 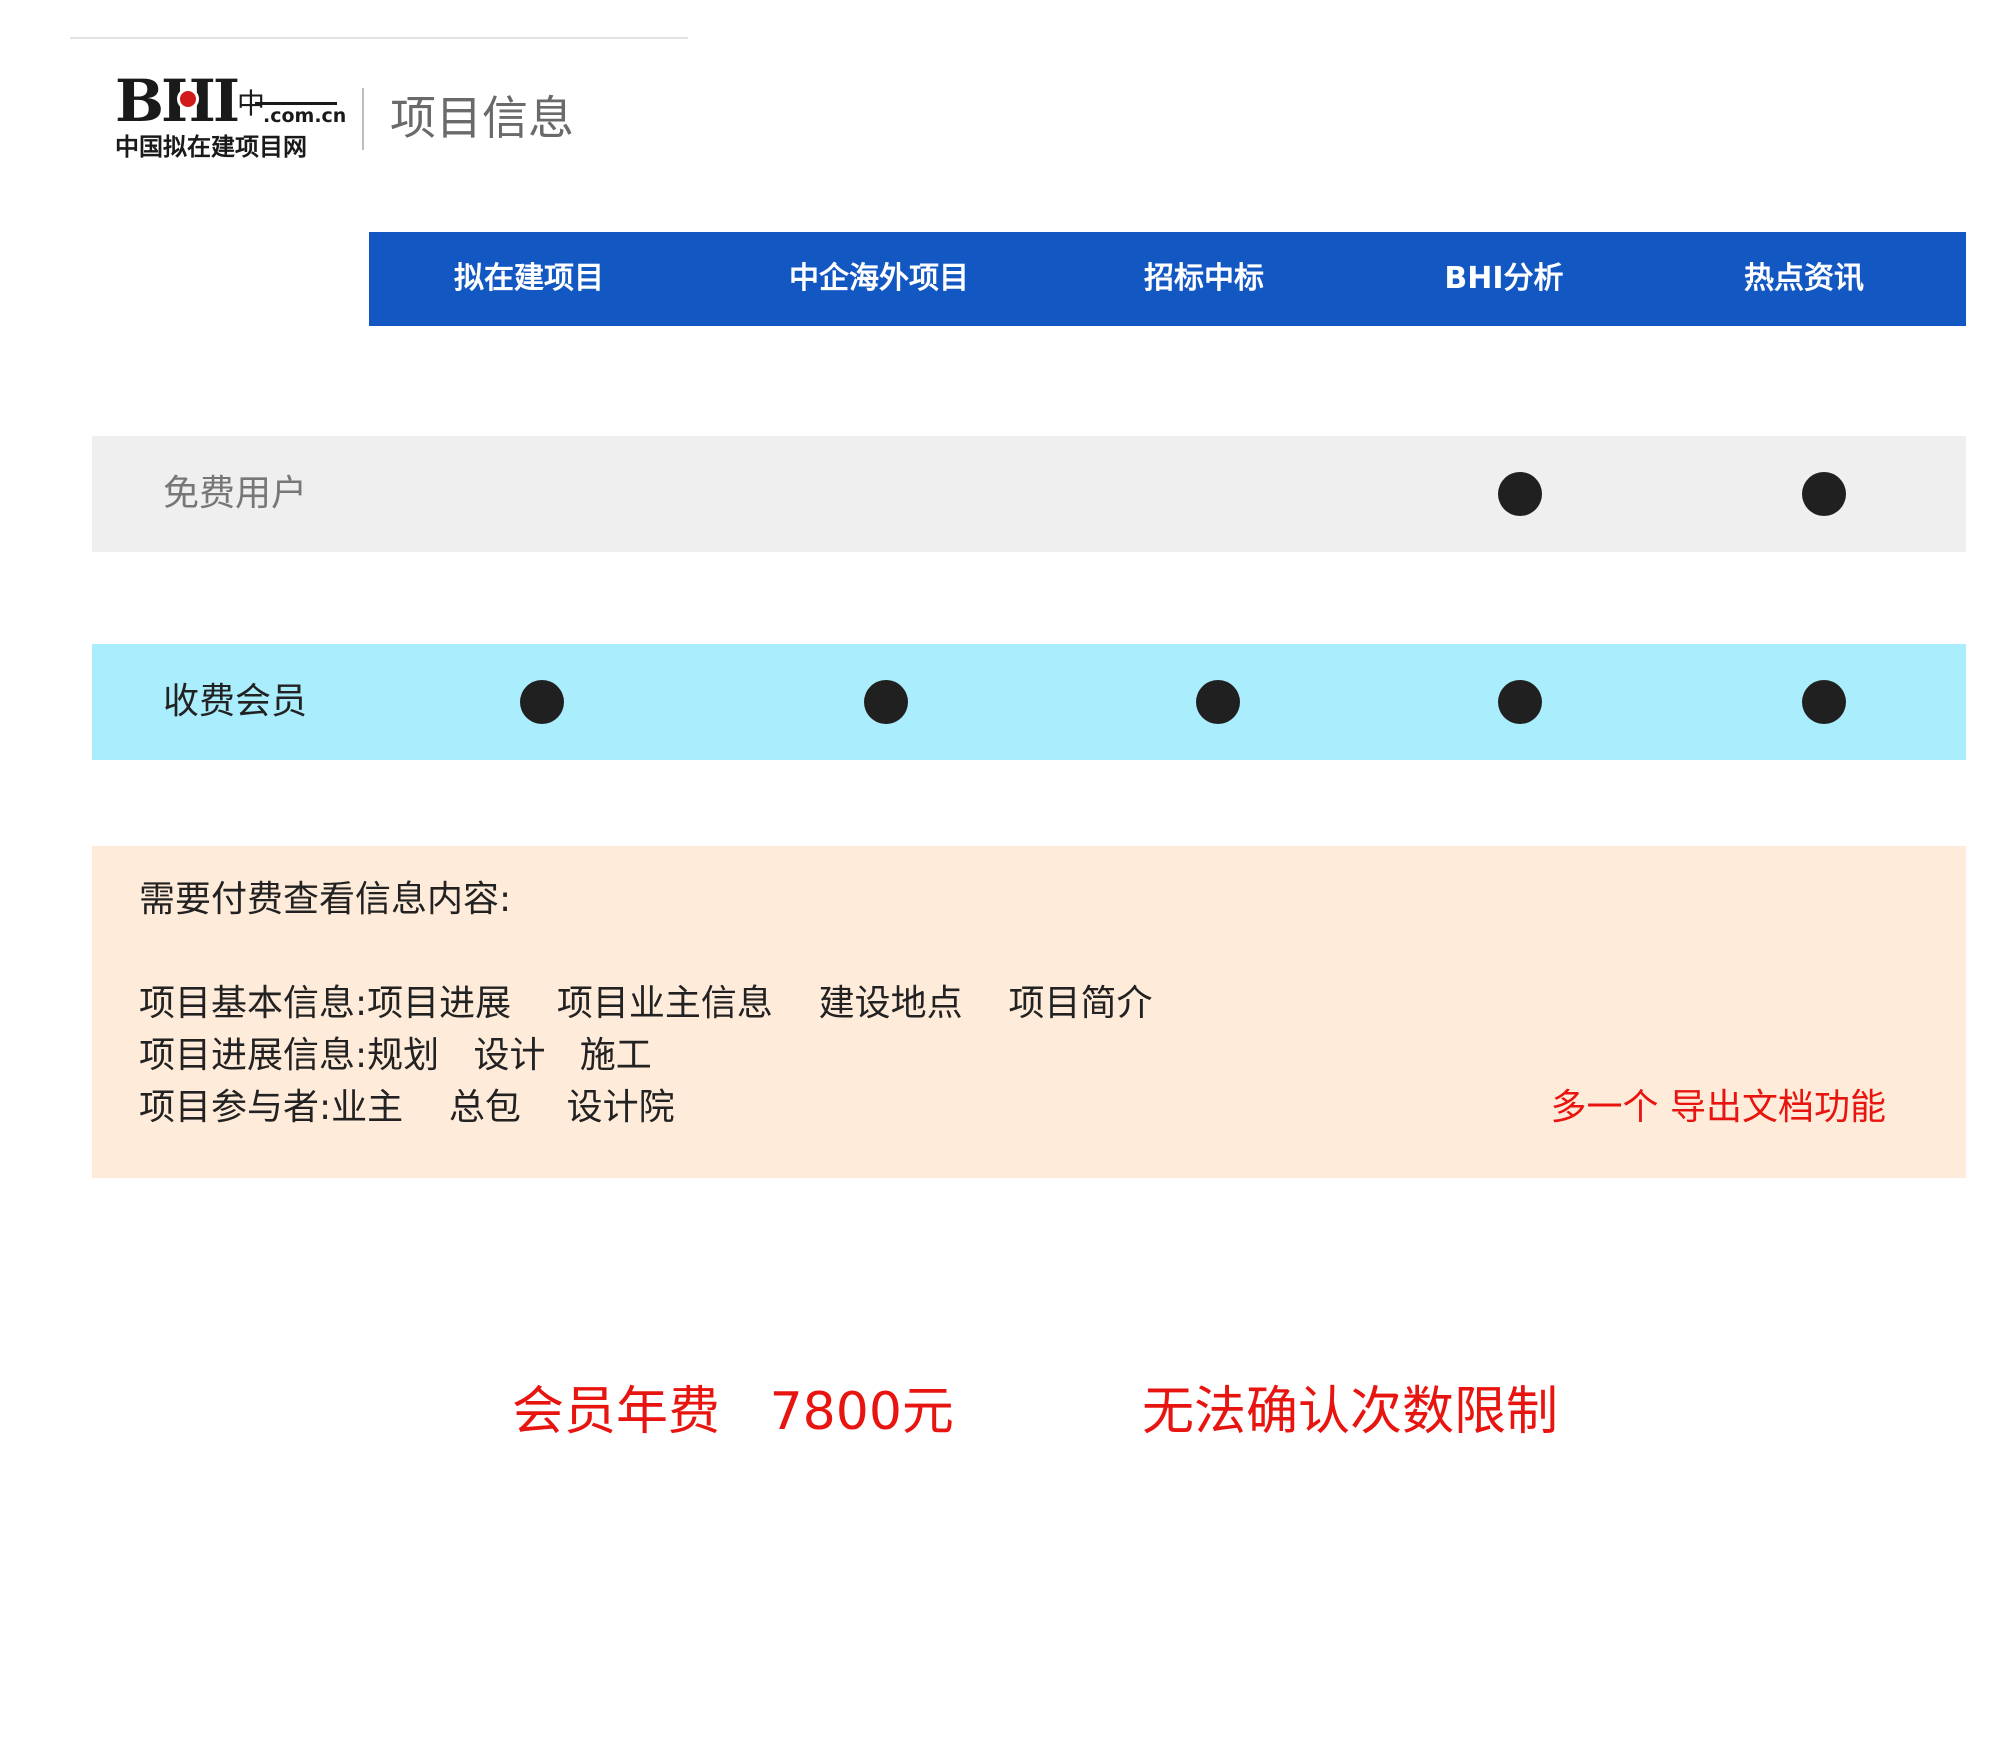 I want to click on nav-item-tenders: 招标中标, so click(x=1204, y=279).